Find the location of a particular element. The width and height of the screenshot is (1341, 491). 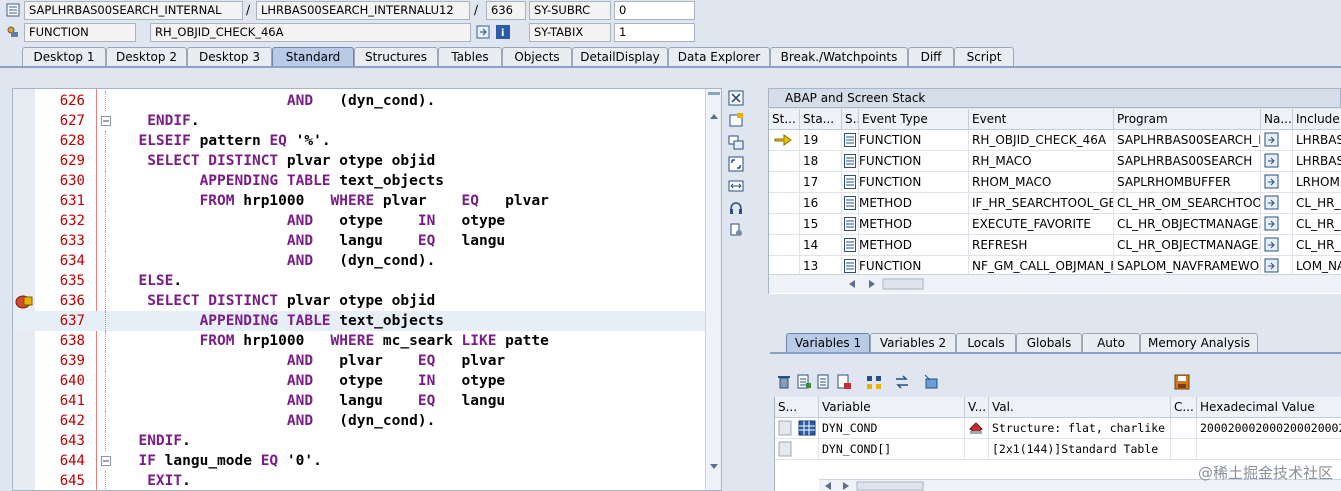

code-line: 629 SELECT DISTINCT plvar otype objid is located at coordinates (360, 161).